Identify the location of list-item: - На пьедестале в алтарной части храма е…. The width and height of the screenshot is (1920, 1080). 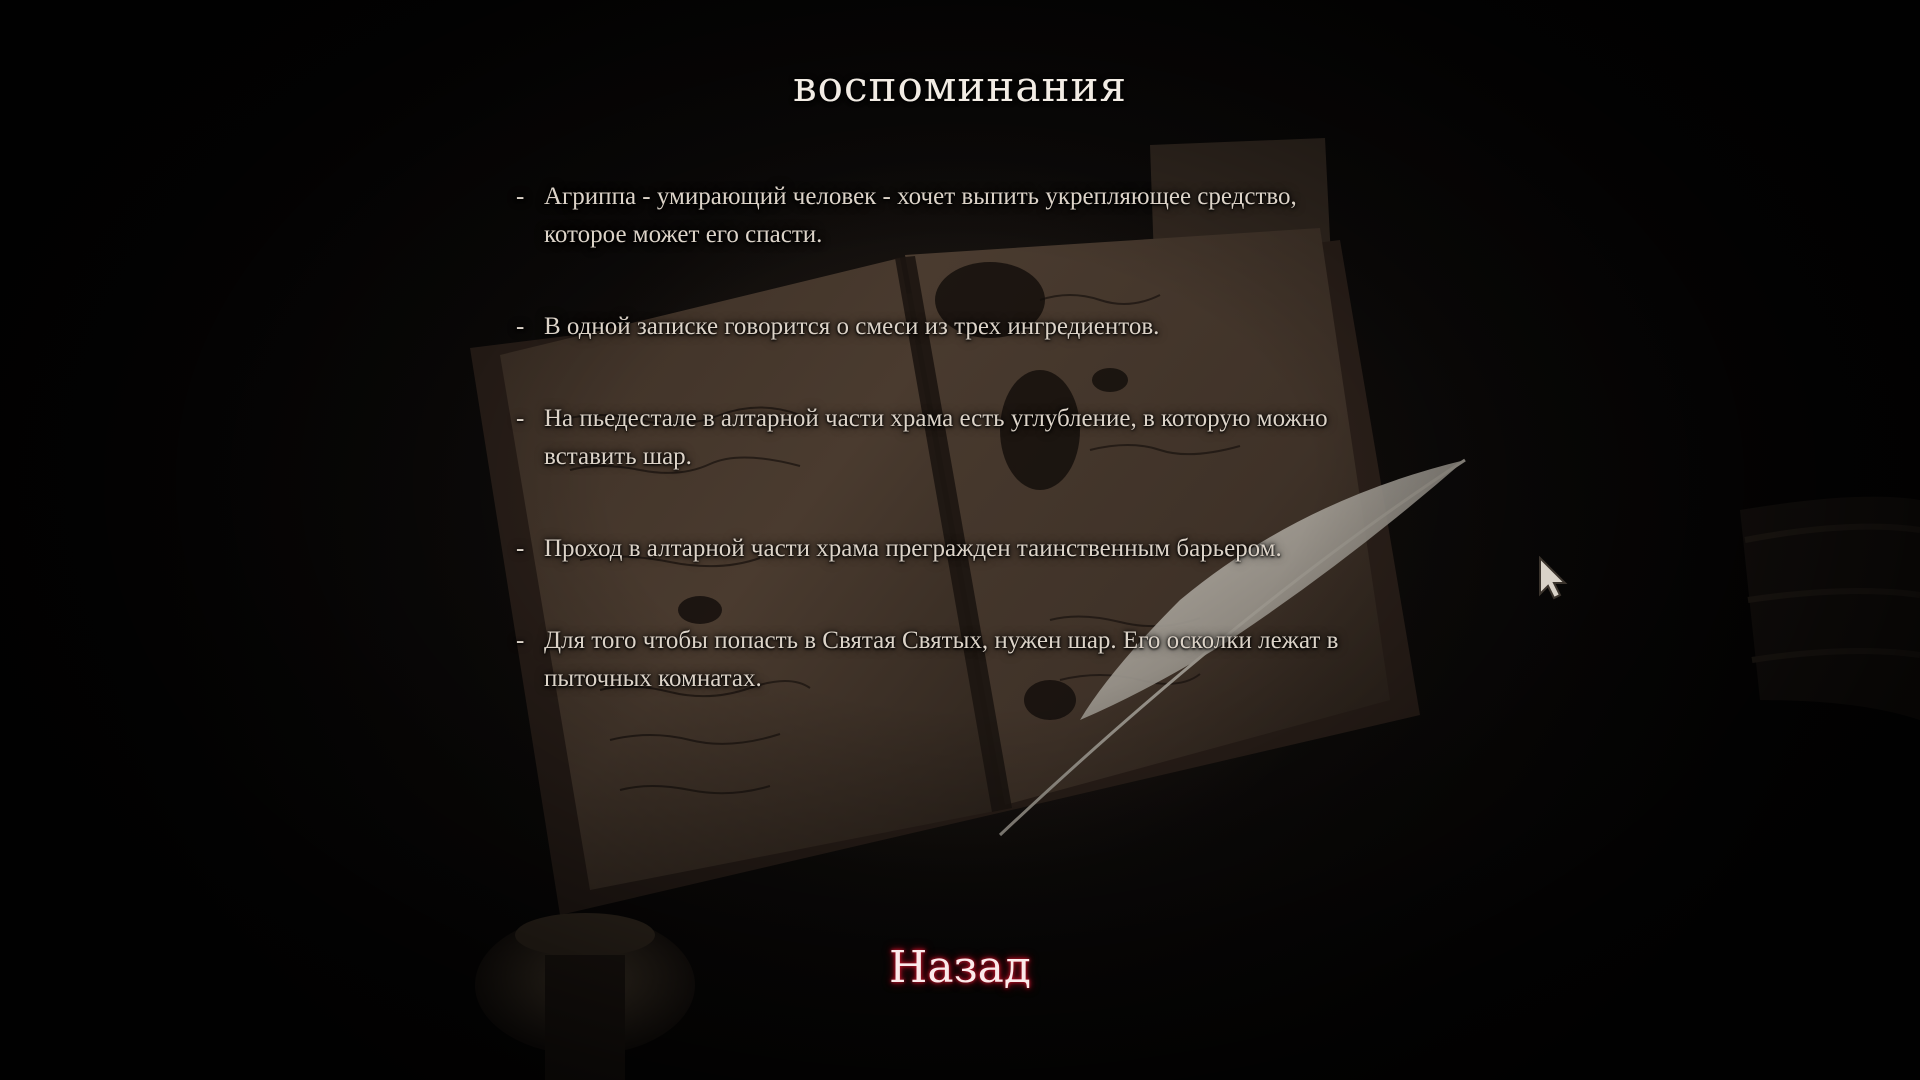
(946, 438).